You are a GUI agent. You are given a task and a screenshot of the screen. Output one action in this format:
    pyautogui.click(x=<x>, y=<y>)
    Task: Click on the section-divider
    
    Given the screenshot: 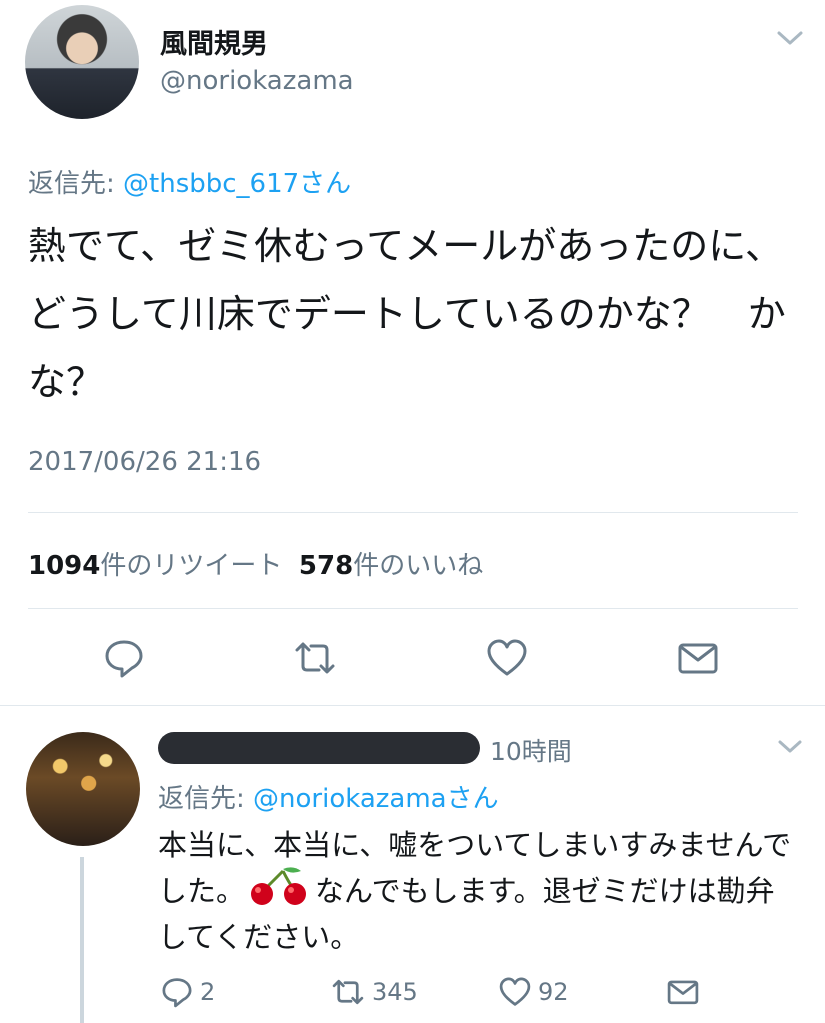 What is the action you would take?
    pyautogui.click(x=412, y=705)
    